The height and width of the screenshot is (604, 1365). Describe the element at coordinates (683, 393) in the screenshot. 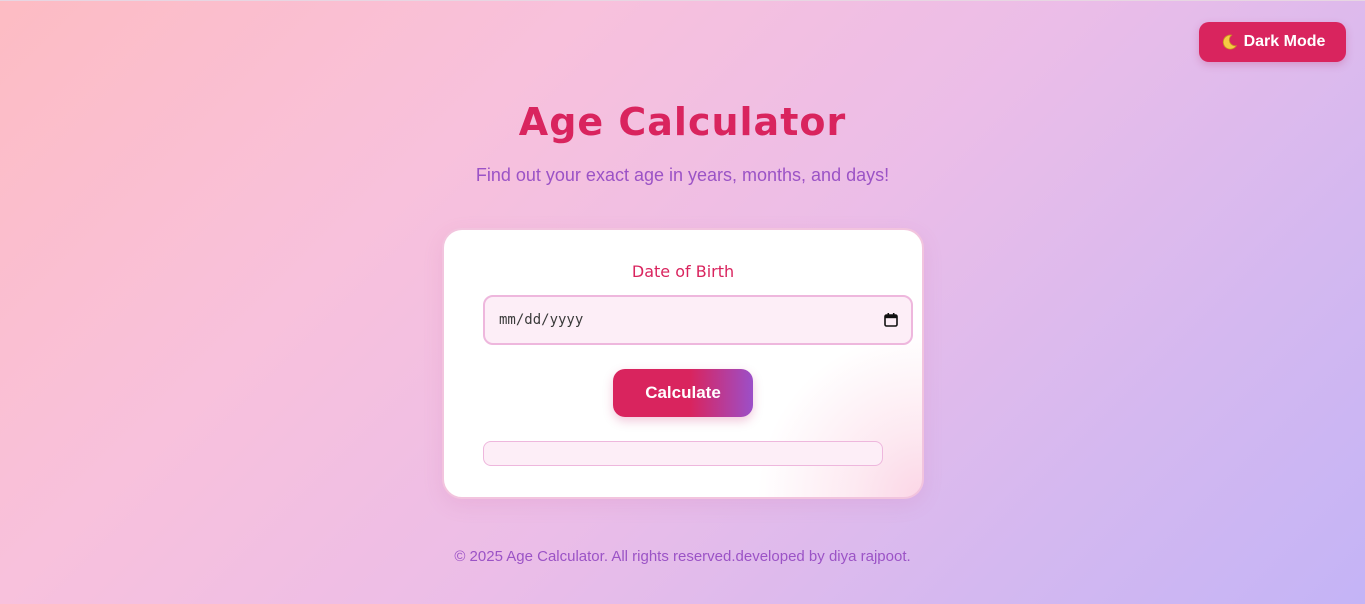

I see `calculate-button: Calculate` at that location.